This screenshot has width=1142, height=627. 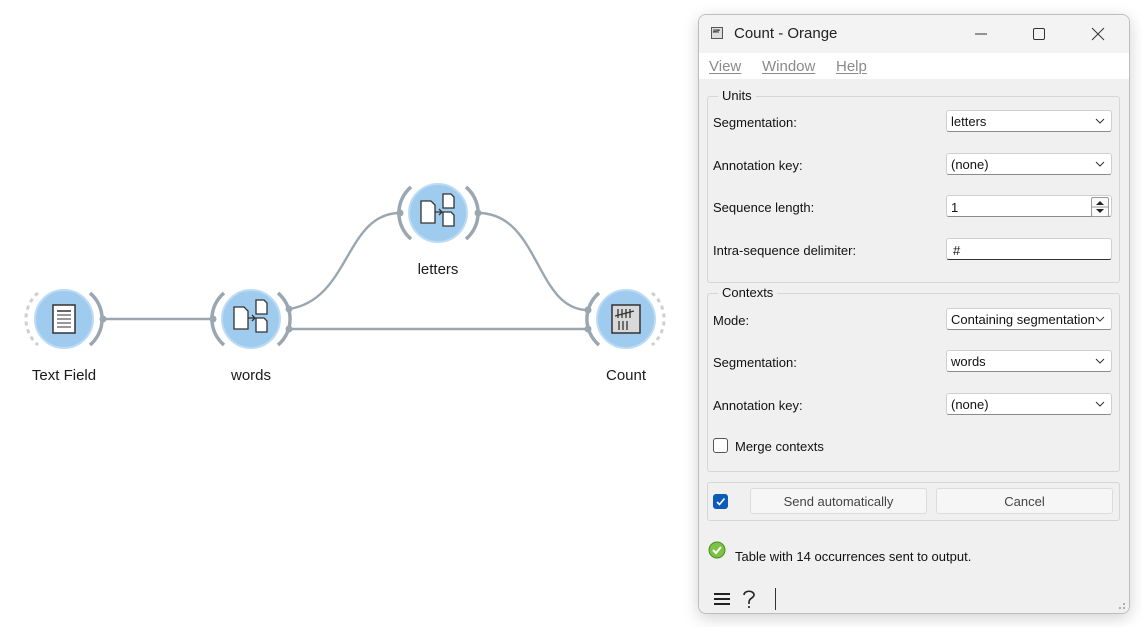 I want to click on link-anchors, so click(x=345, y=271).